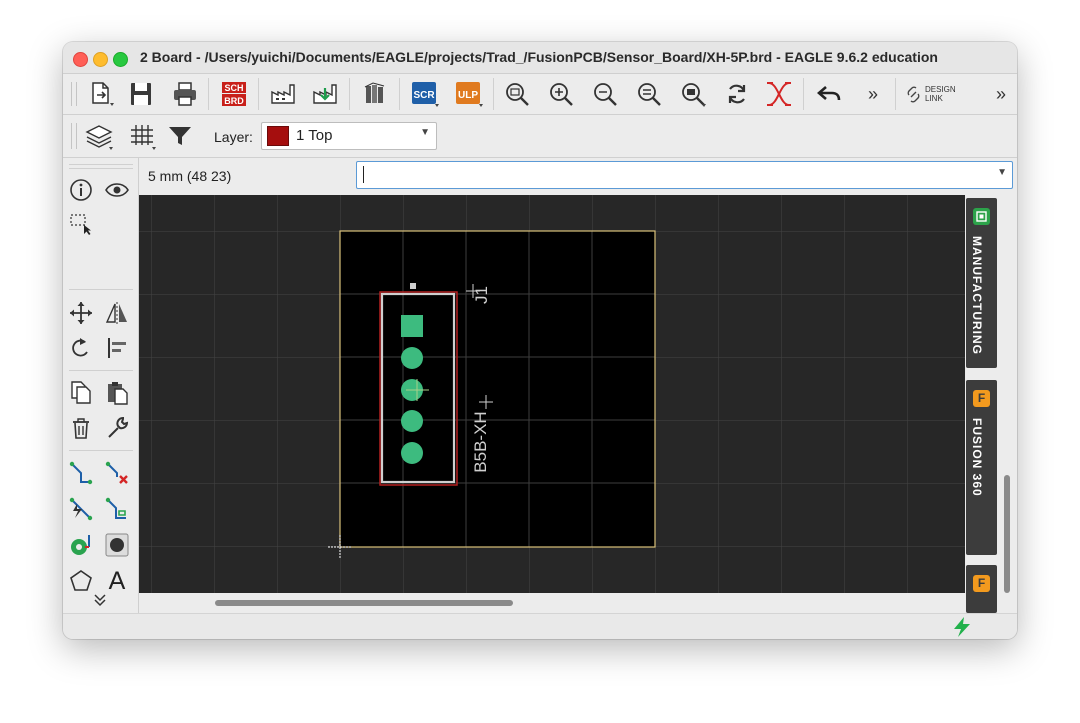  I want to click on route-tool, so click(81, 473).